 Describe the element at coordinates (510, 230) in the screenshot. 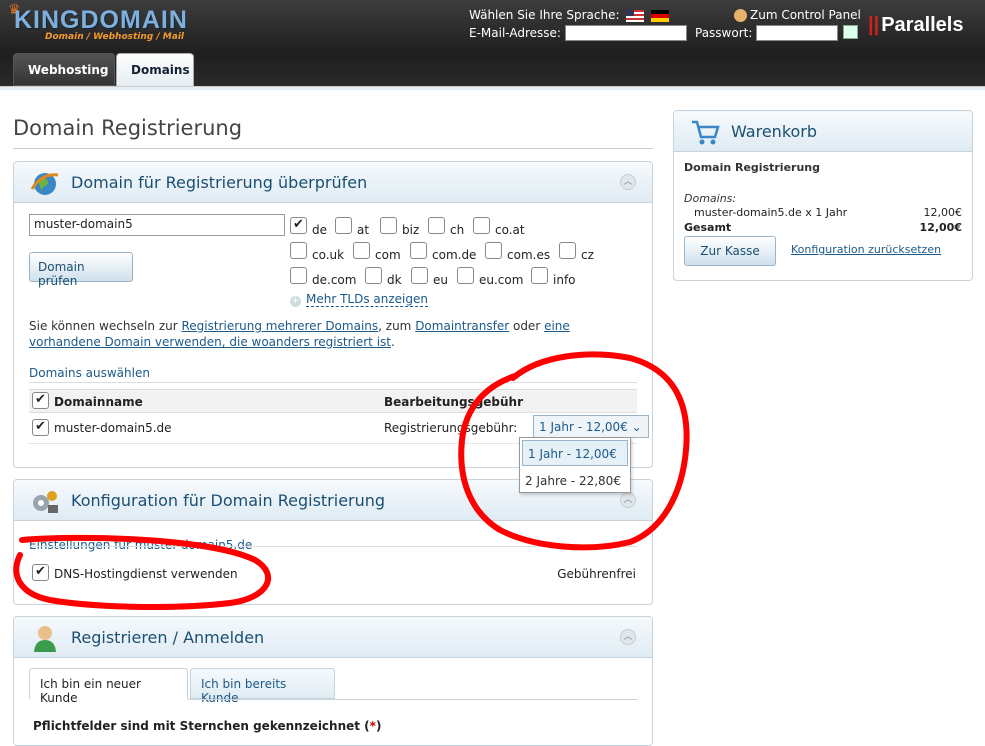

I see `tld-label-co-at: co.at` at that location.